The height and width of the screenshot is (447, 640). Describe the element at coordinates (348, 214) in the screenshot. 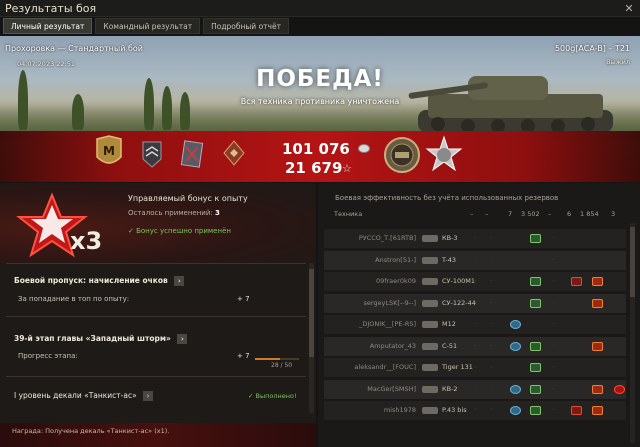

I see `col-vehicle: Техника` at that location.